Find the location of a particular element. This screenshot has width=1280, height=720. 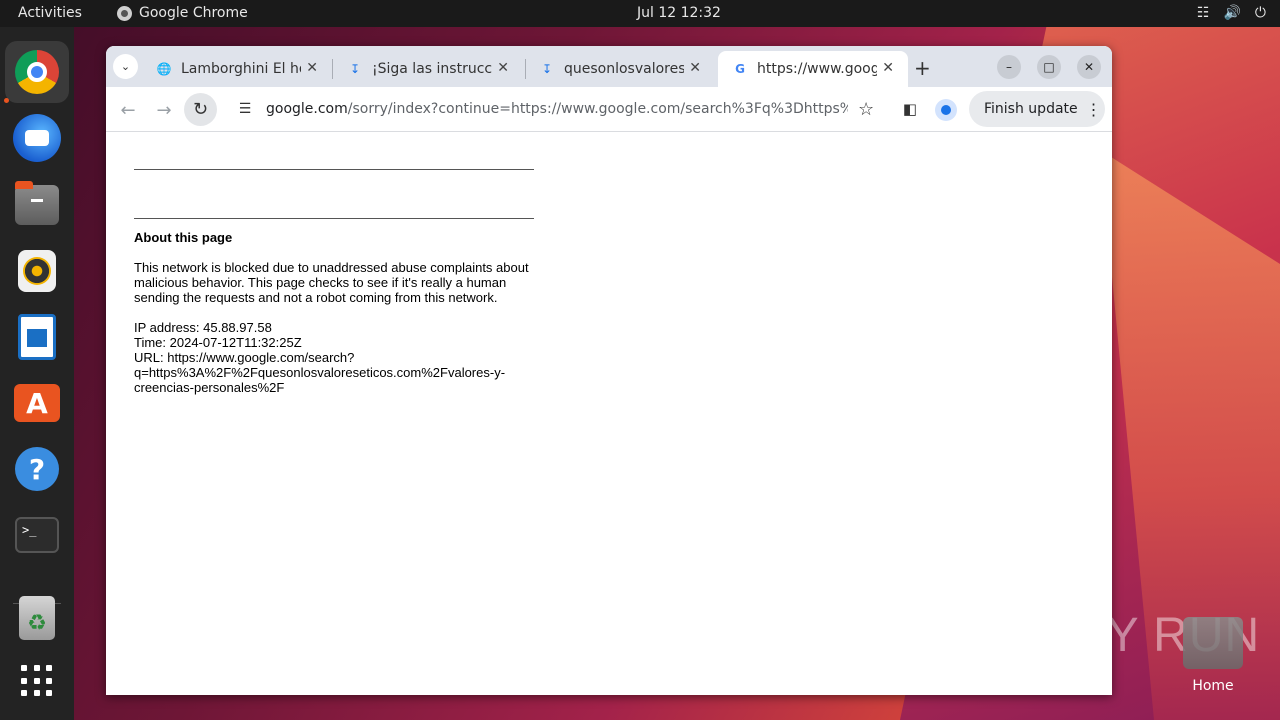

bookmark-star-icon: ☆ is located at coordinates (866, 109).